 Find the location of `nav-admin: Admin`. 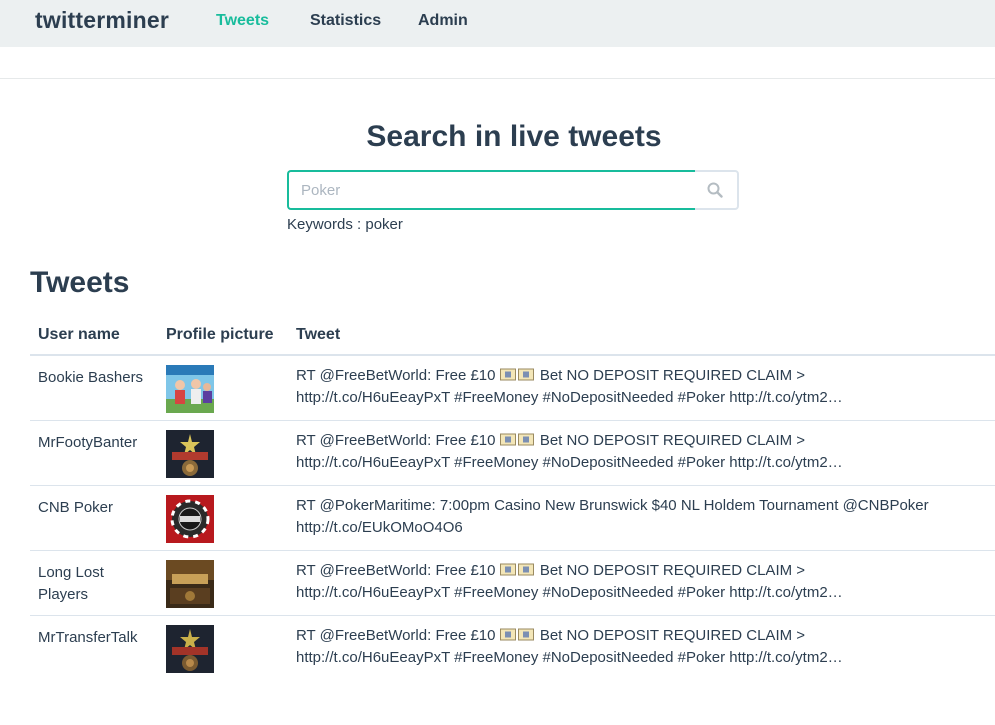

nav-admin: Admin is located at coordinates (443, 21).